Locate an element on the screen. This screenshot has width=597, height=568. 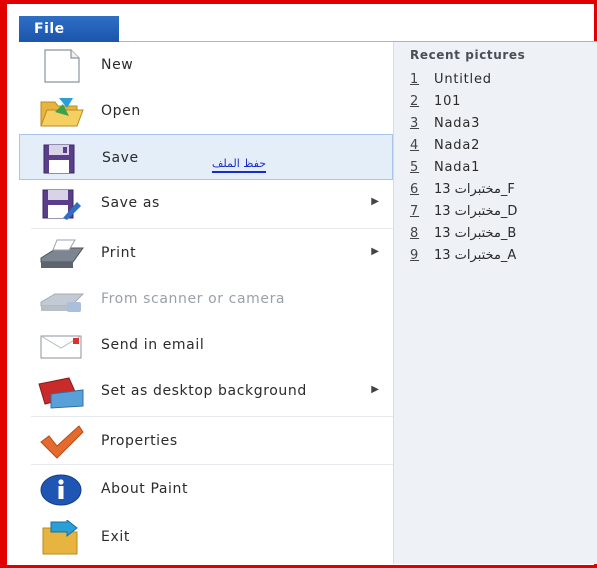
file-tab: File is located at coordinates (69, 29).